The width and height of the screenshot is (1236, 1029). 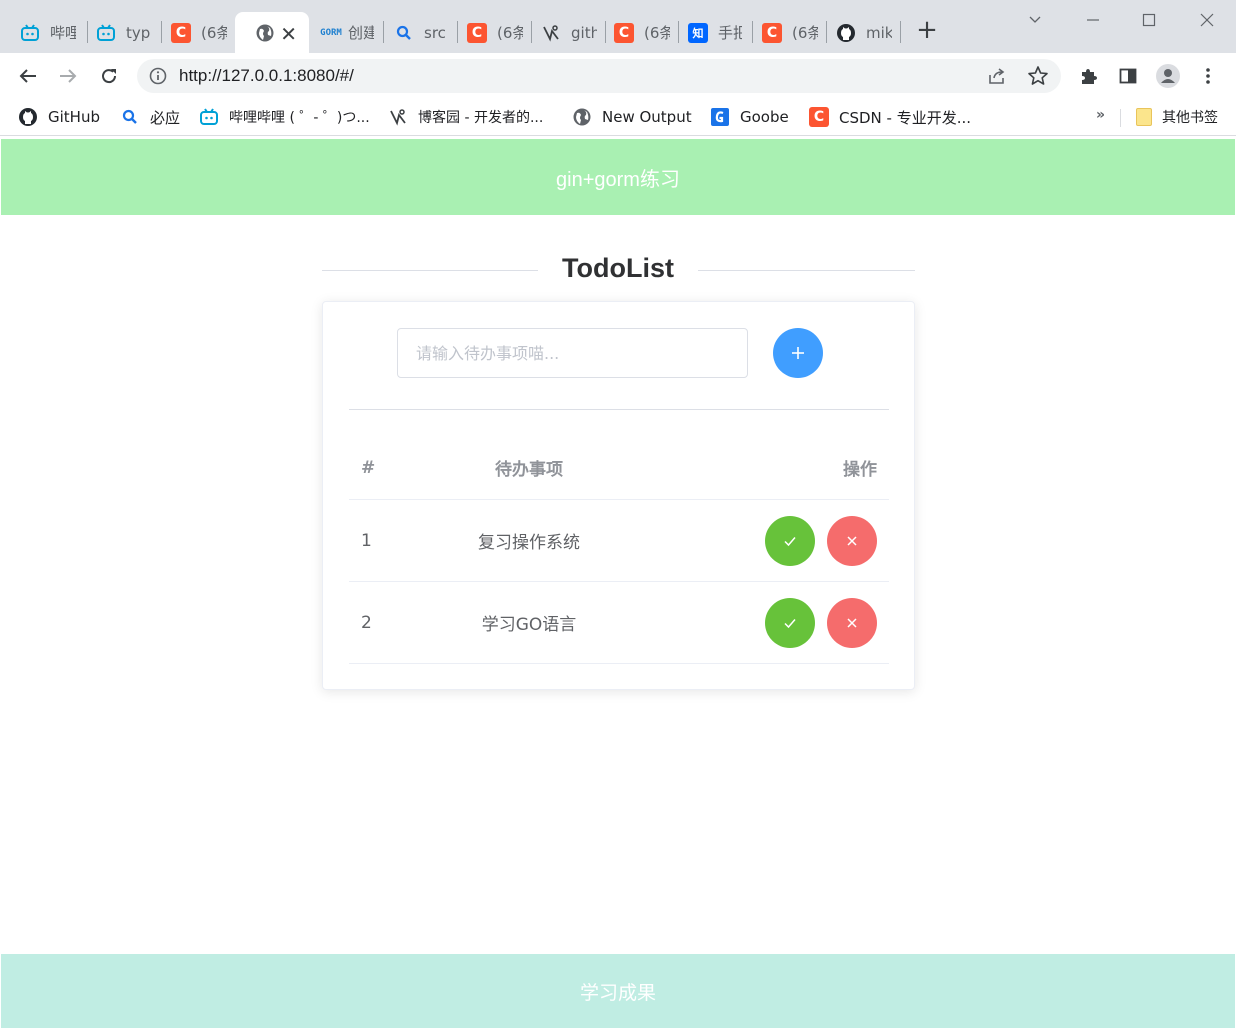 I want to click on add-todo-button, so click(x=798, y=353).